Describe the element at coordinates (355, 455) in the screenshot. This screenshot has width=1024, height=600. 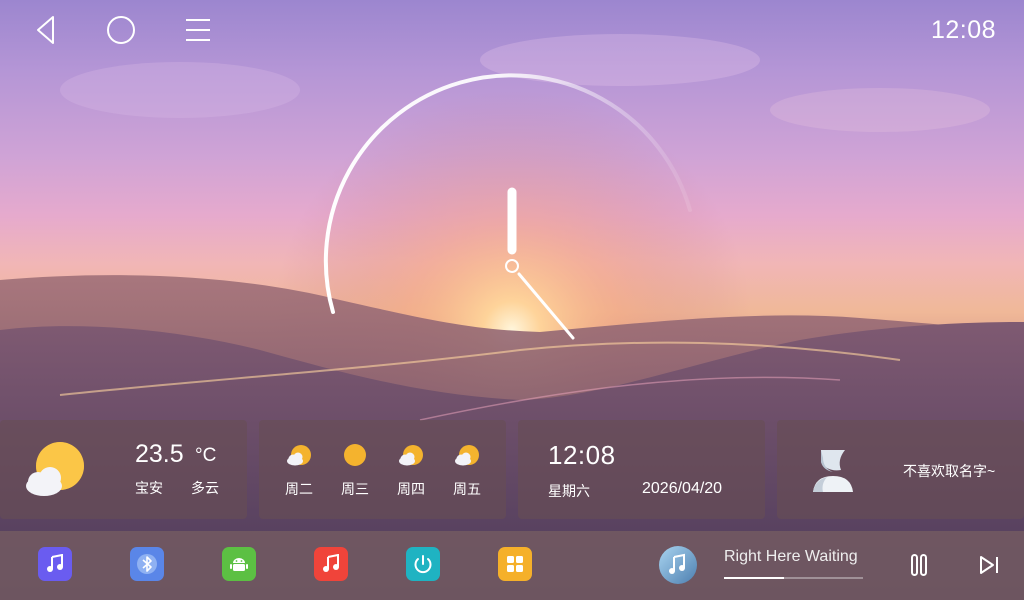
I see `sun-icon` at that location.